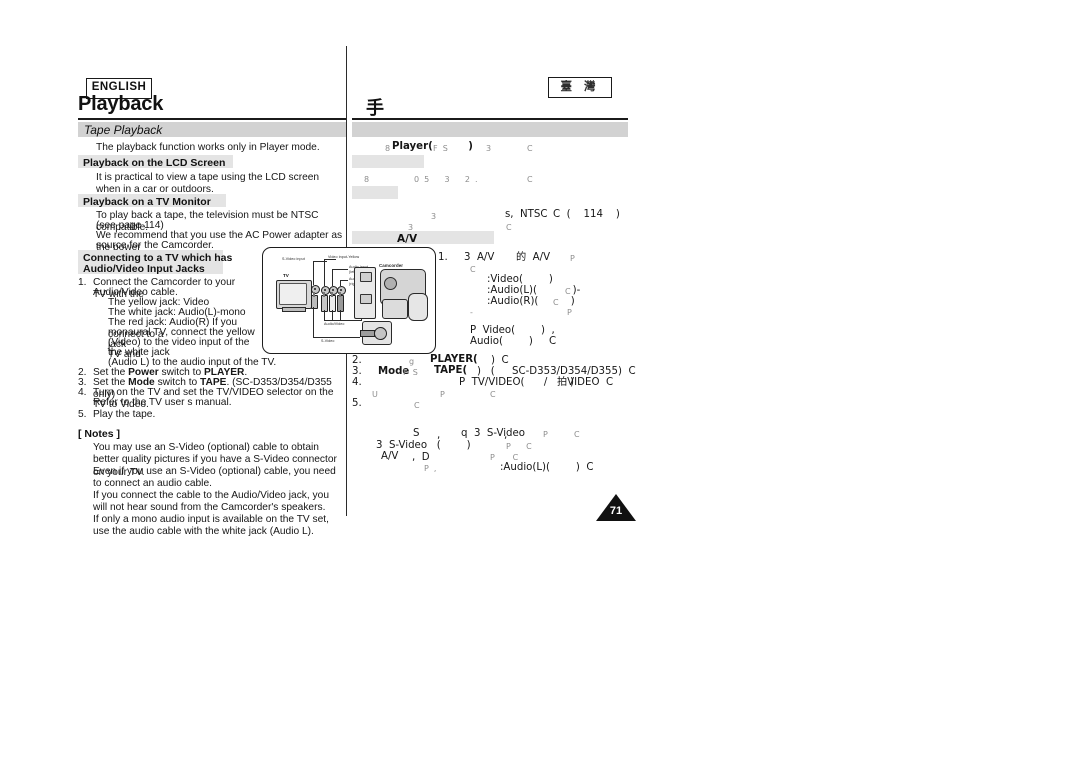  Describe the element at coordinates (395, 309) in the screenshot. I see `camcorder-lcd-panel` at that location.